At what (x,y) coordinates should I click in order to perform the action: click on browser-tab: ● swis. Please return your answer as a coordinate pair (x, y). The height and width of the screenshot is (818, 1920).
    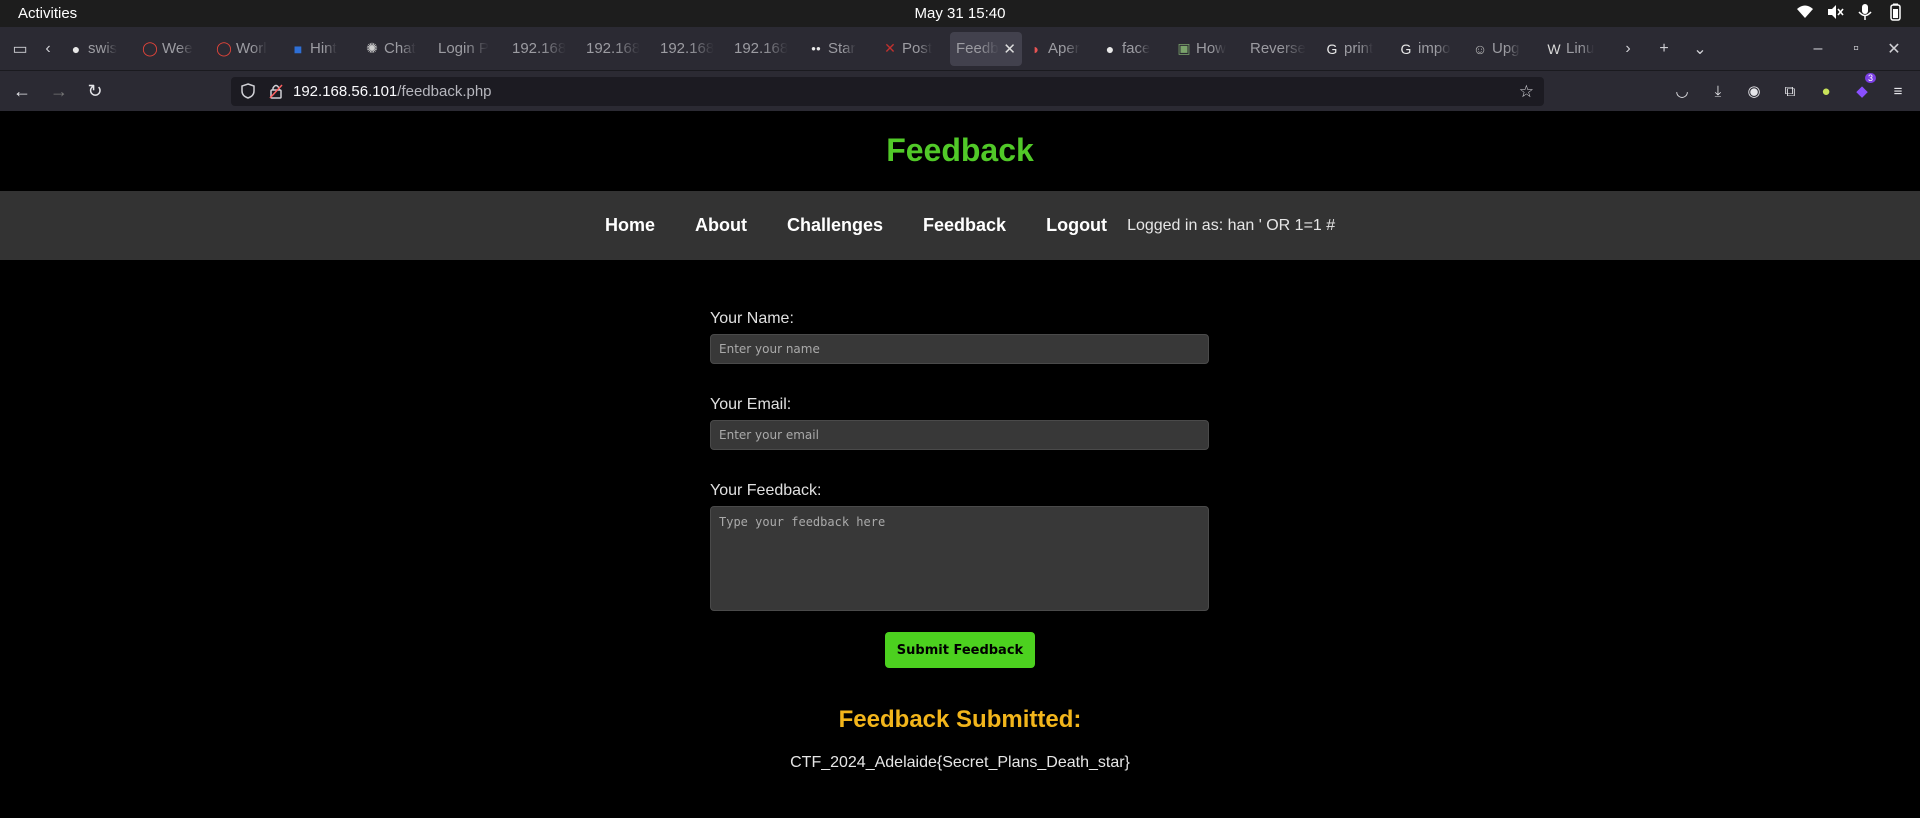
    Looking at the image, I should click on (99, 49).